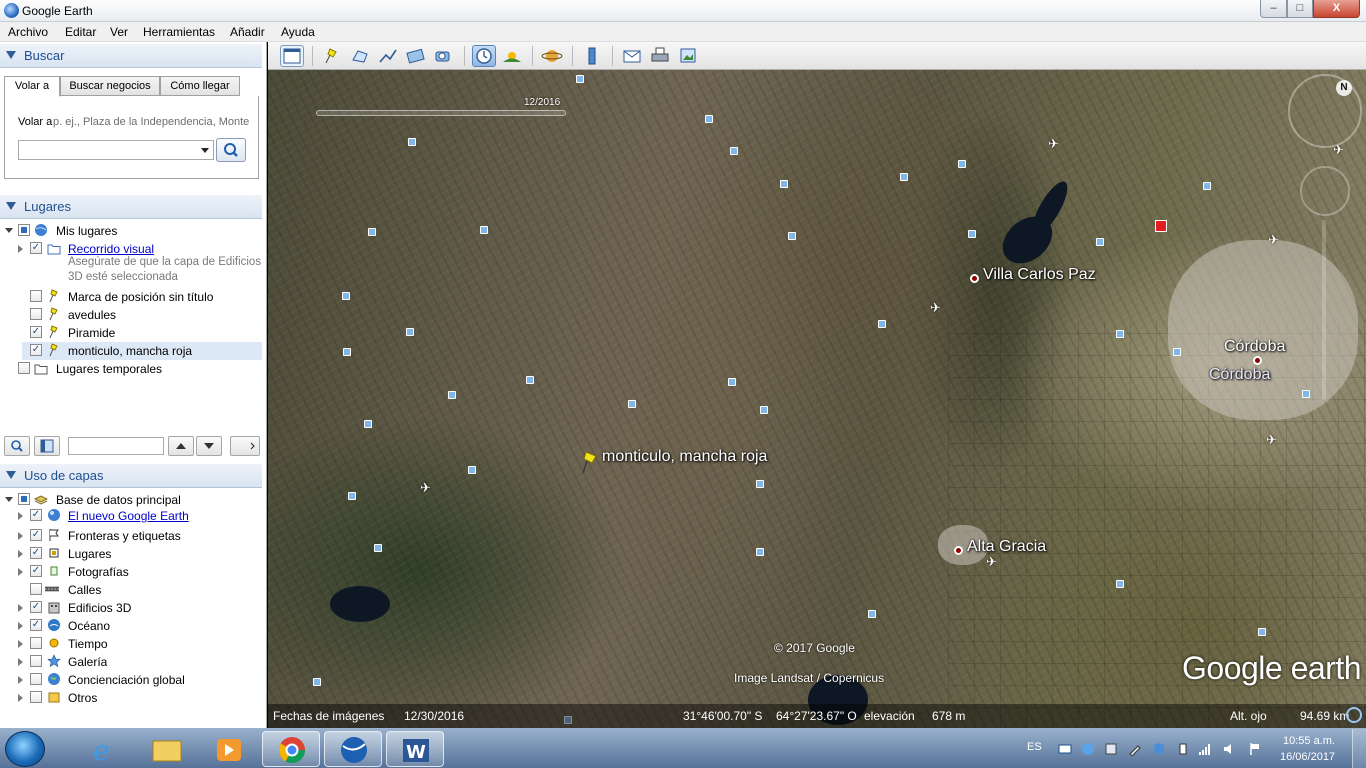  I want to click on language-indicator: ES, so click(1034, 747).